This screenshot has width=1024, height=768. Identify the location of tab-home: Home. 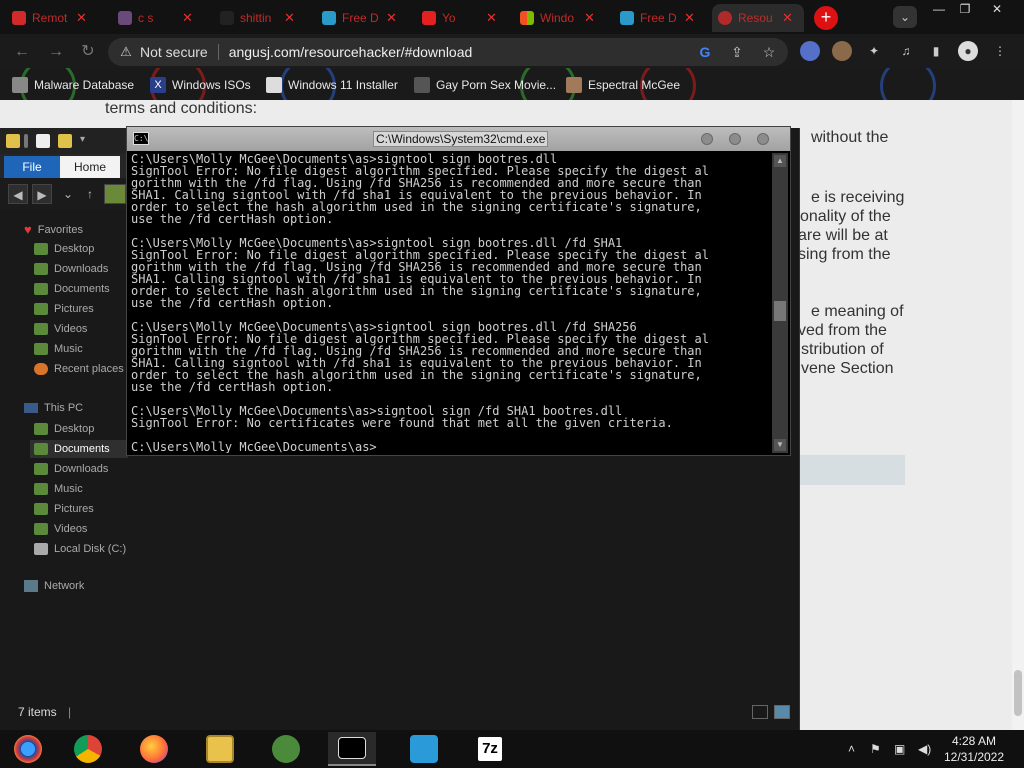
(90, 167).